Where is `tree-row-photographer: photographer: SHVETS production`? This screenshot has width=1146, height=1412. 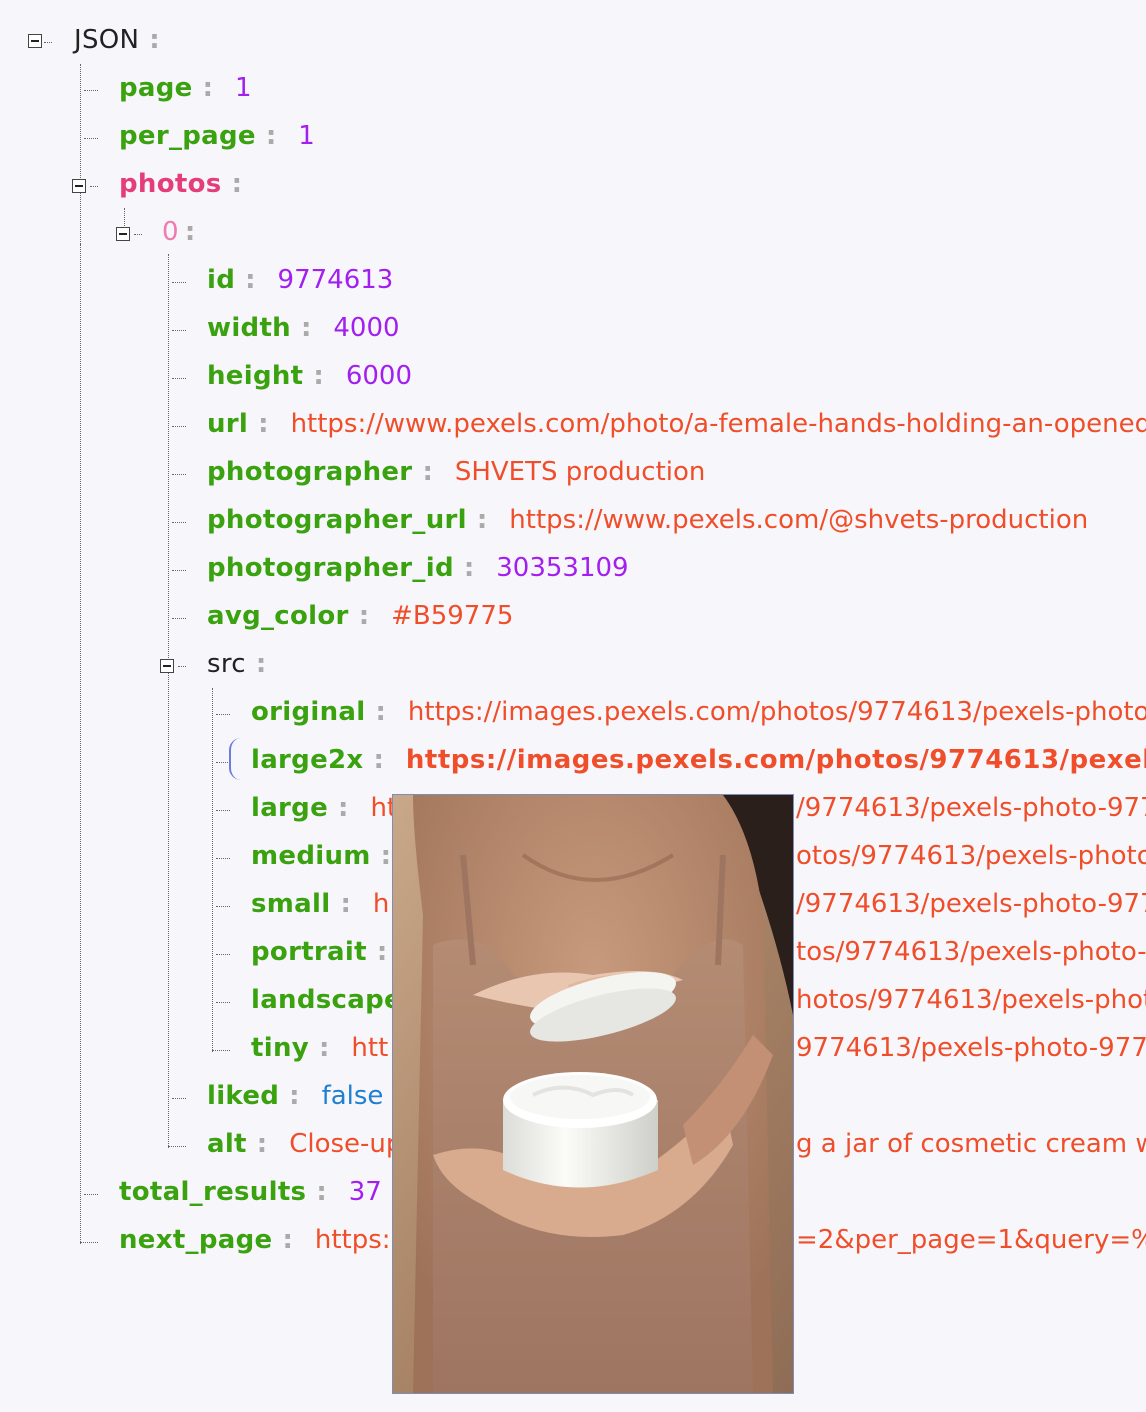
tree-row-photographer: photographer: SHVETS production is located at coordinates (456, 472).